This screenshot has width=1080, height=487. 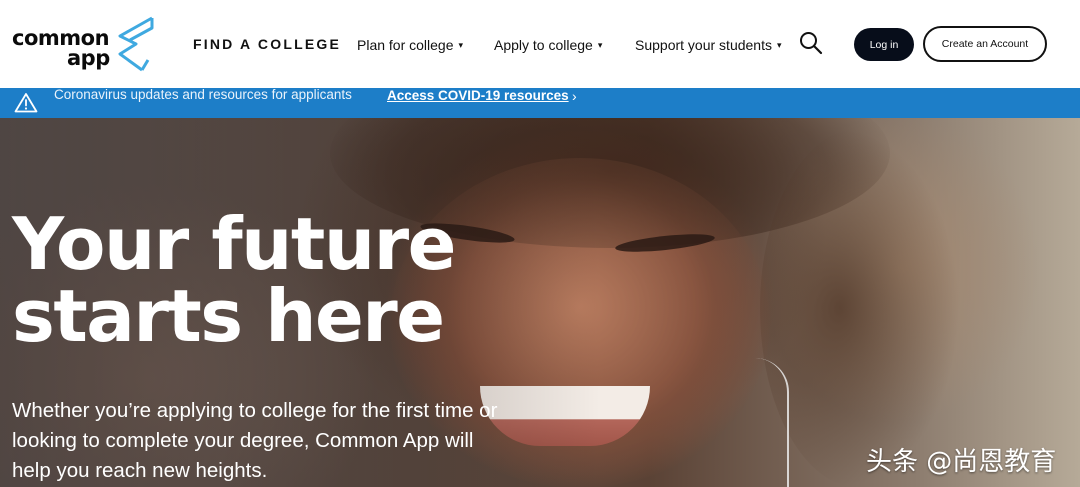 I want to click on nav-plan-for-college: Plan for college ▾, so click(x=410, y=45).